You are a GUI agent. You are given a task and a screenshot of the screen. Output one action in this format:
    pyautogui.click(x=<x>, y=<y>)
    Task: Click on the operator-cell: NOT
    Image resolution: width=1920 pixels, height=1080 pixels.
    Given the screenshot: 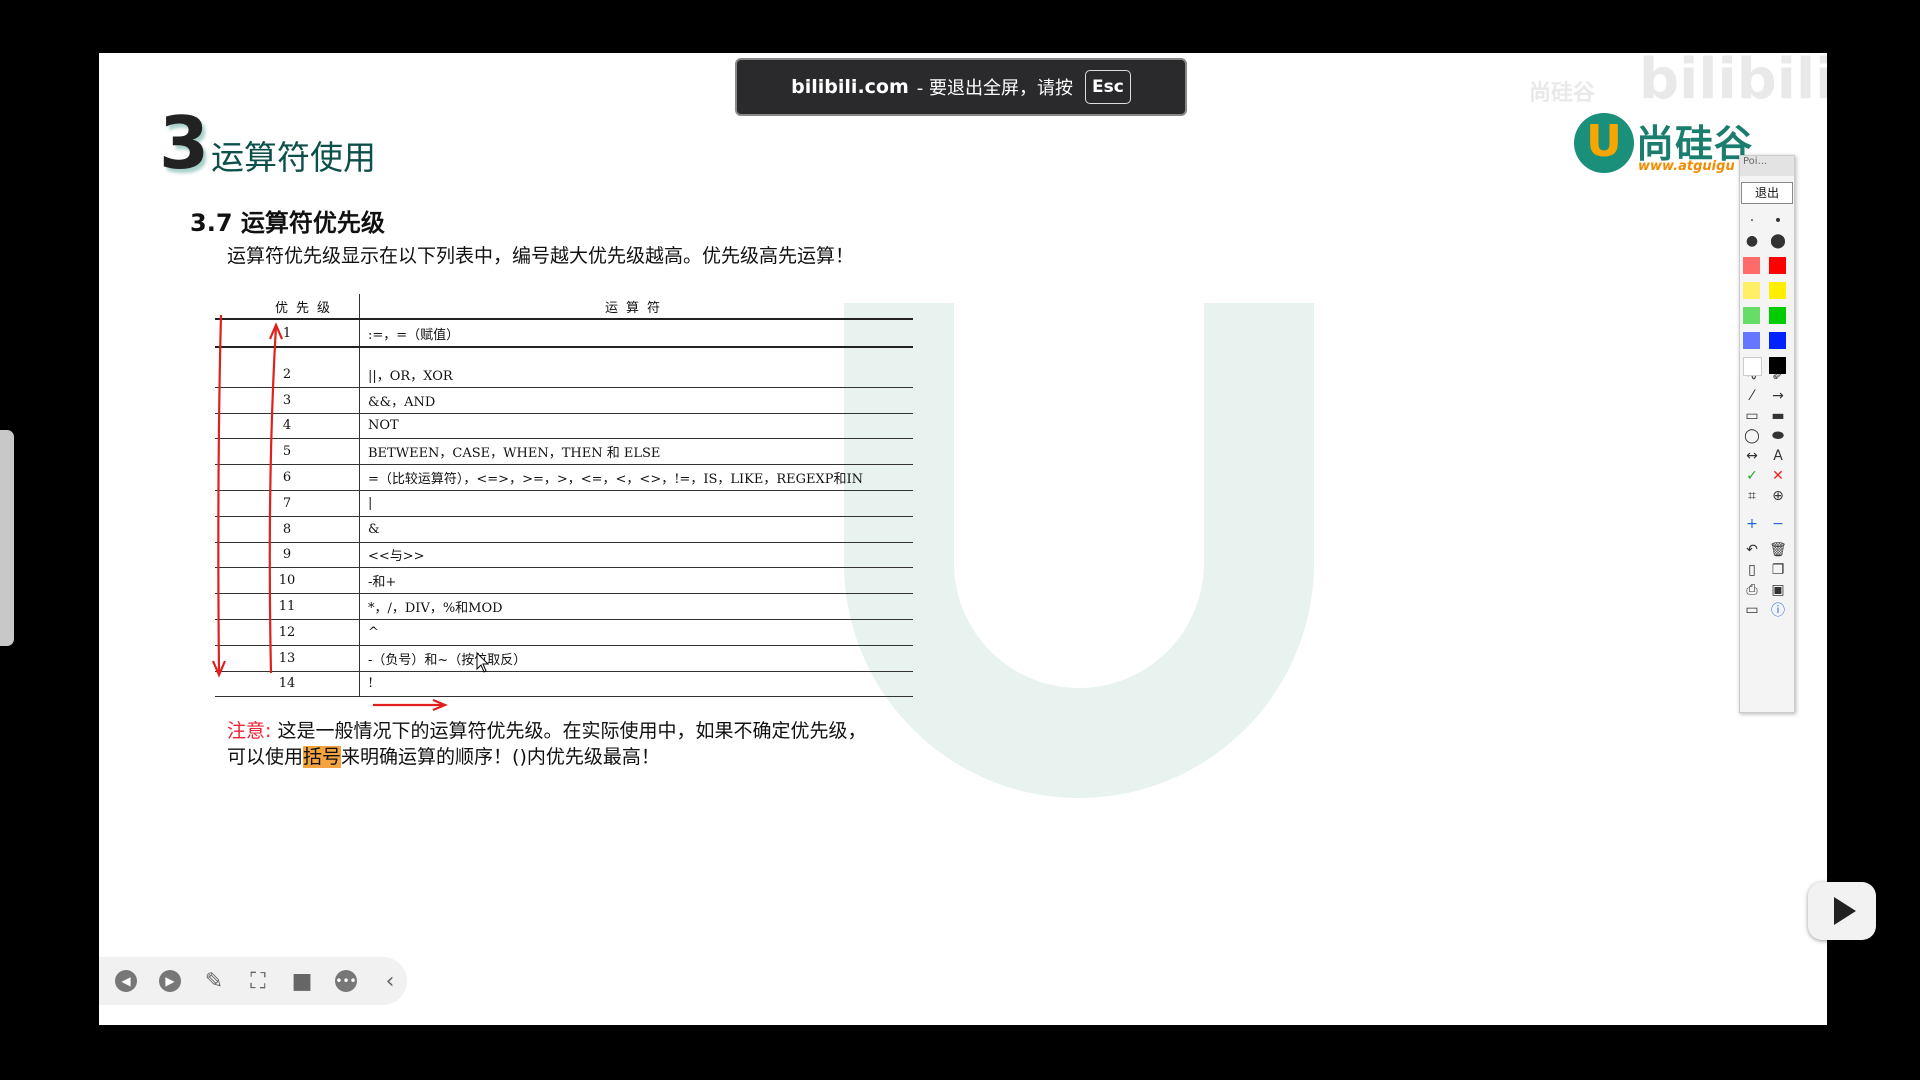 What is the action you would take?
    pyautogui.click(x=636, y=426)
    